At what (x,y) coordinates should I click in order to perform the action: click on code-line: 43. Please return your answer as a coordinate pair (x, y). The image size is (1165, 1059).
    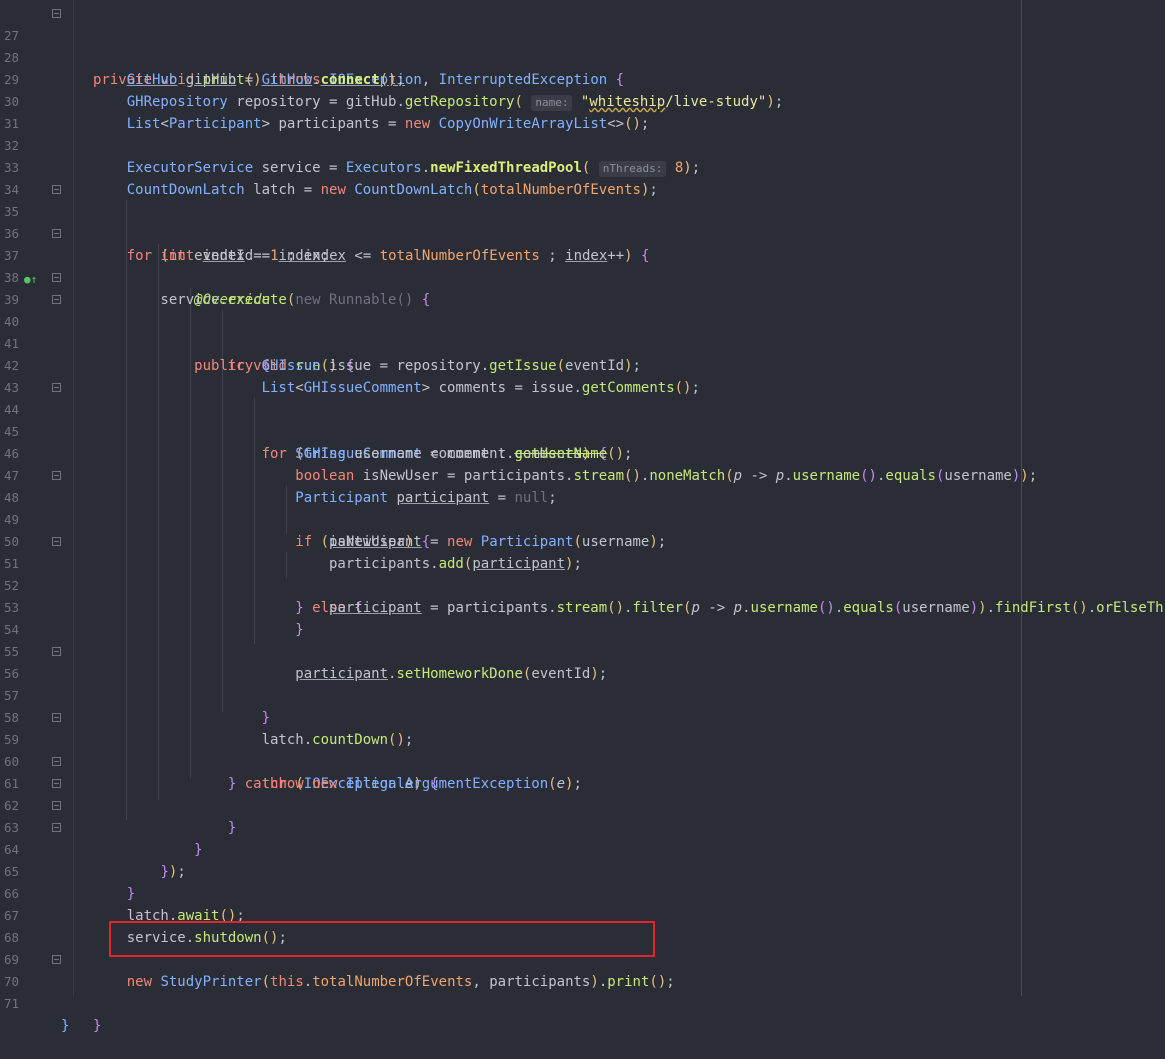
    Looking at the image, I should click on (582, 375).